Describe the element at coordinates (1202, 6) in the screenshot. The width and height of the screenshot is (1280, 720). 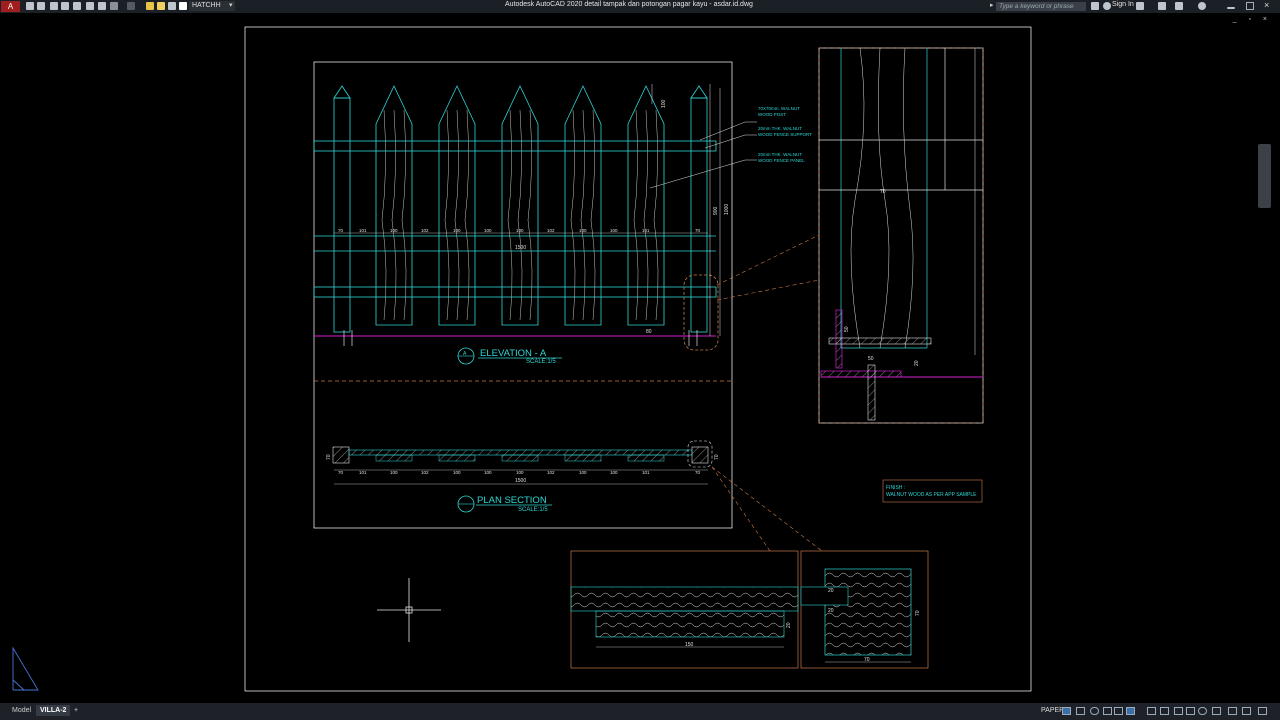
I see `help-icon` at that location.